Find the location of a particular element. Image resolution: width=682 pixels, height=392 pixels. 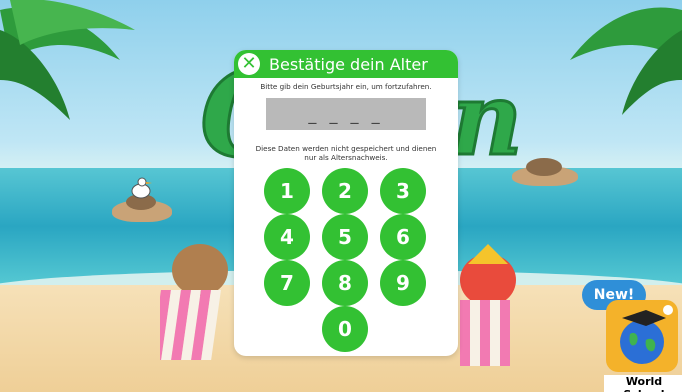

beach-chair-right is located at coordinates (488, 305).